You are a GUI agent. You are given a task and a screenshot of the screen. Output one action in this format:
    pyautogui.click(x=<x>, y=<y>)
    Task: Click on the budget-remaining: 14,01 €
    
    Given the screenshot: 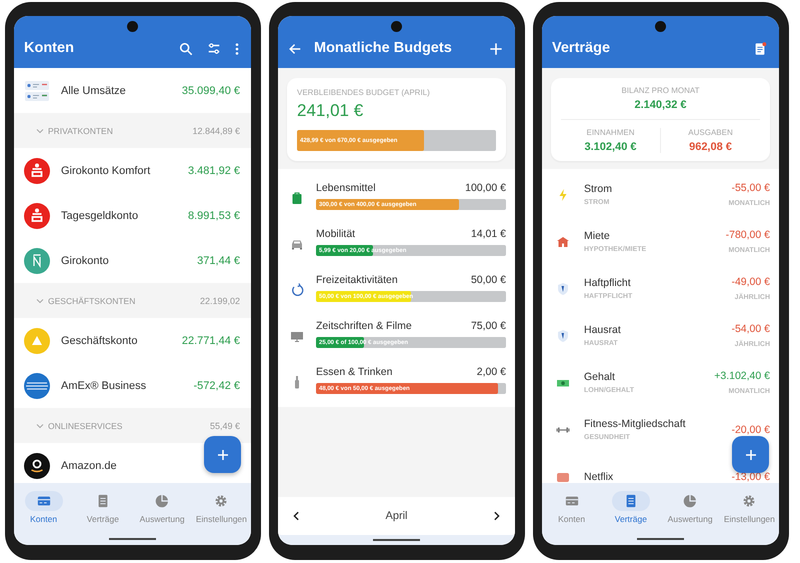 What is the action you would take?
    pyautogui.click(x=488, y=234)
    